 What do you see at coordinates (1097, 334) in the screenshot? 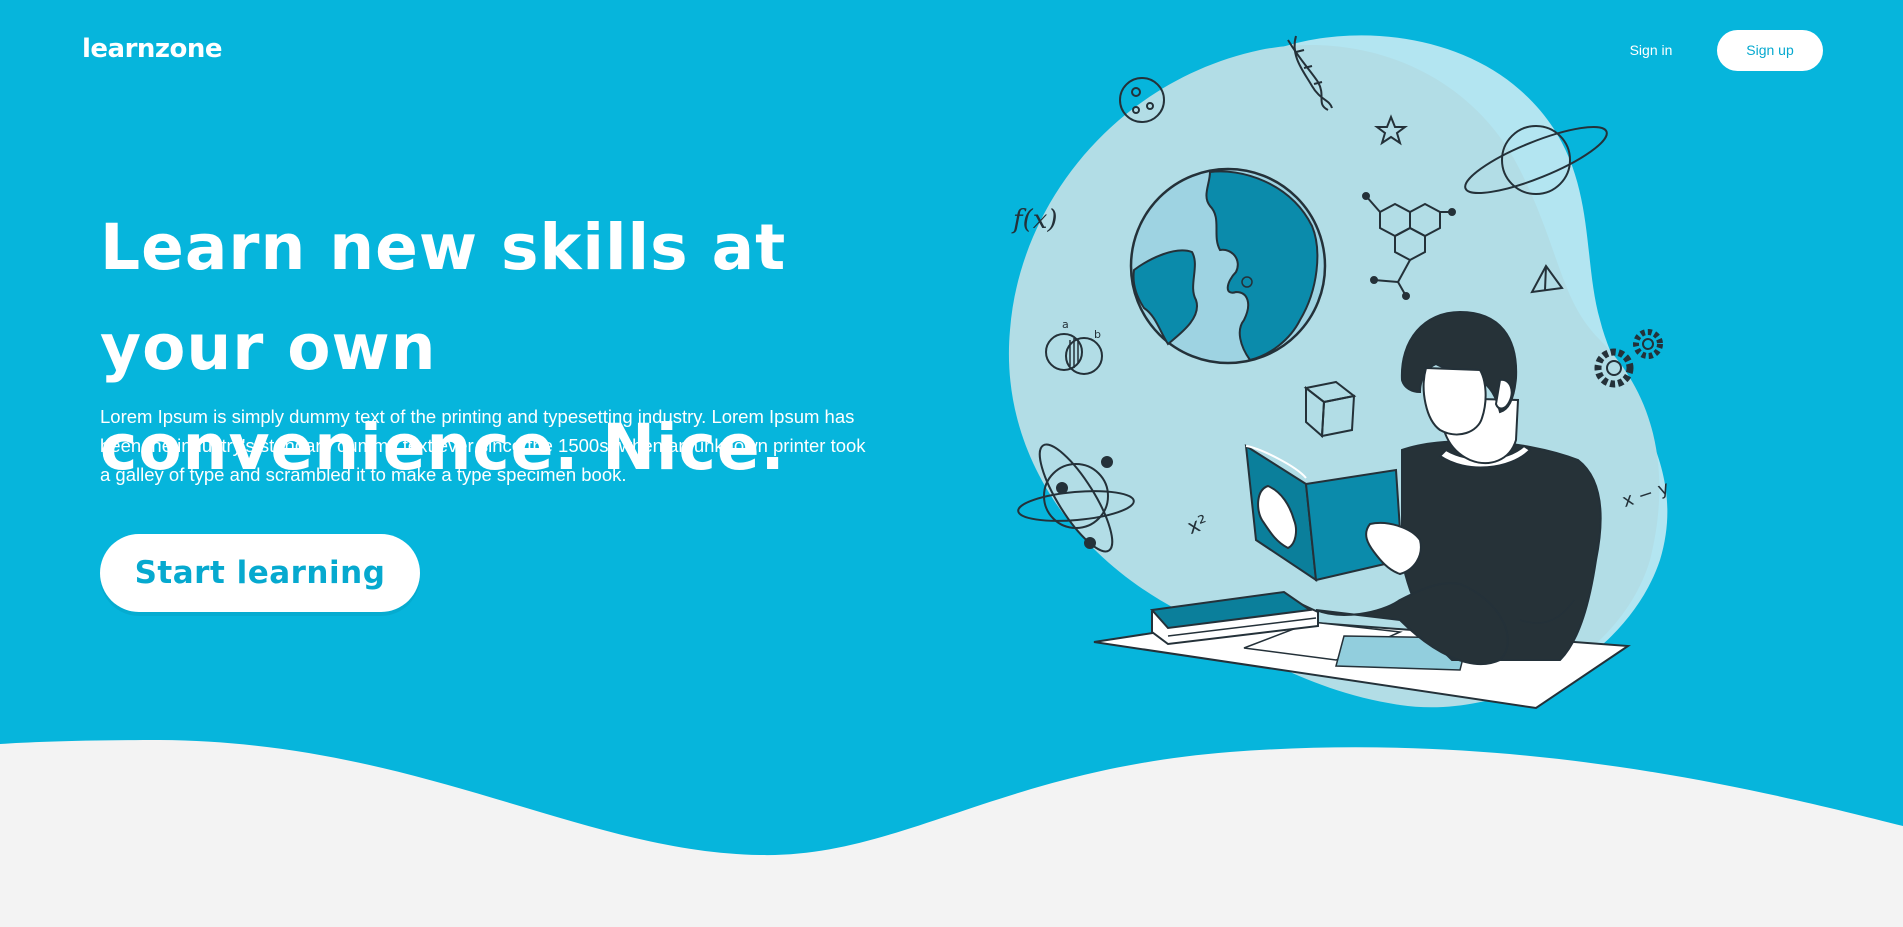
I see `svg-text: b` at bounding box center [1097, 334].